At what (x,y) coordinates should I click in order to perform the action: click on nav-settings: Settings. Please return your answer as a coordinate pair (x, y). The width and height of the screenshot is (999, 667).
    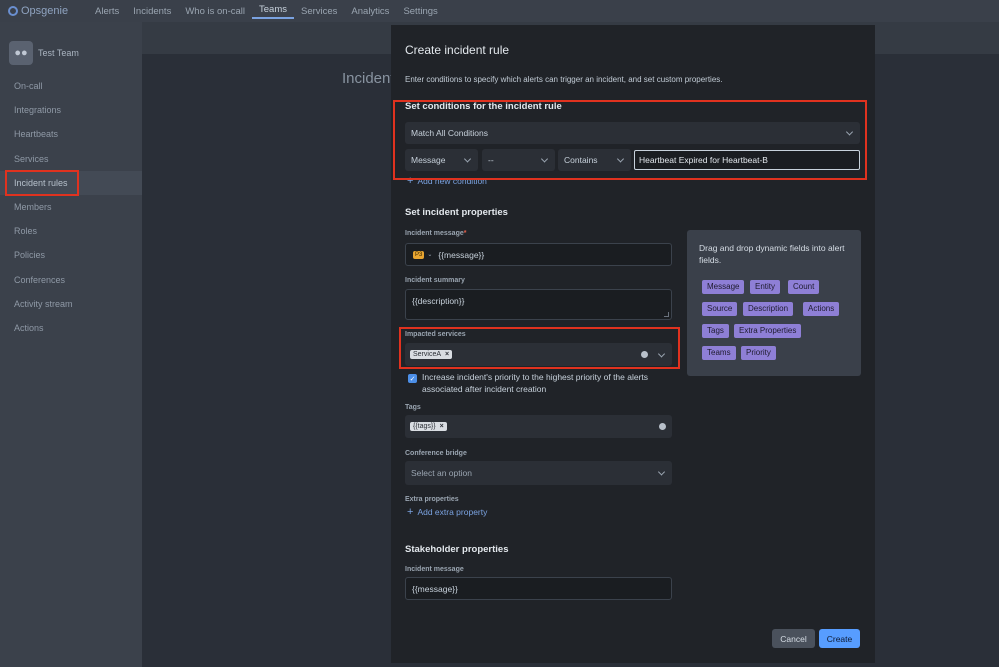
    Looking at the image, I should click on (420, 11).